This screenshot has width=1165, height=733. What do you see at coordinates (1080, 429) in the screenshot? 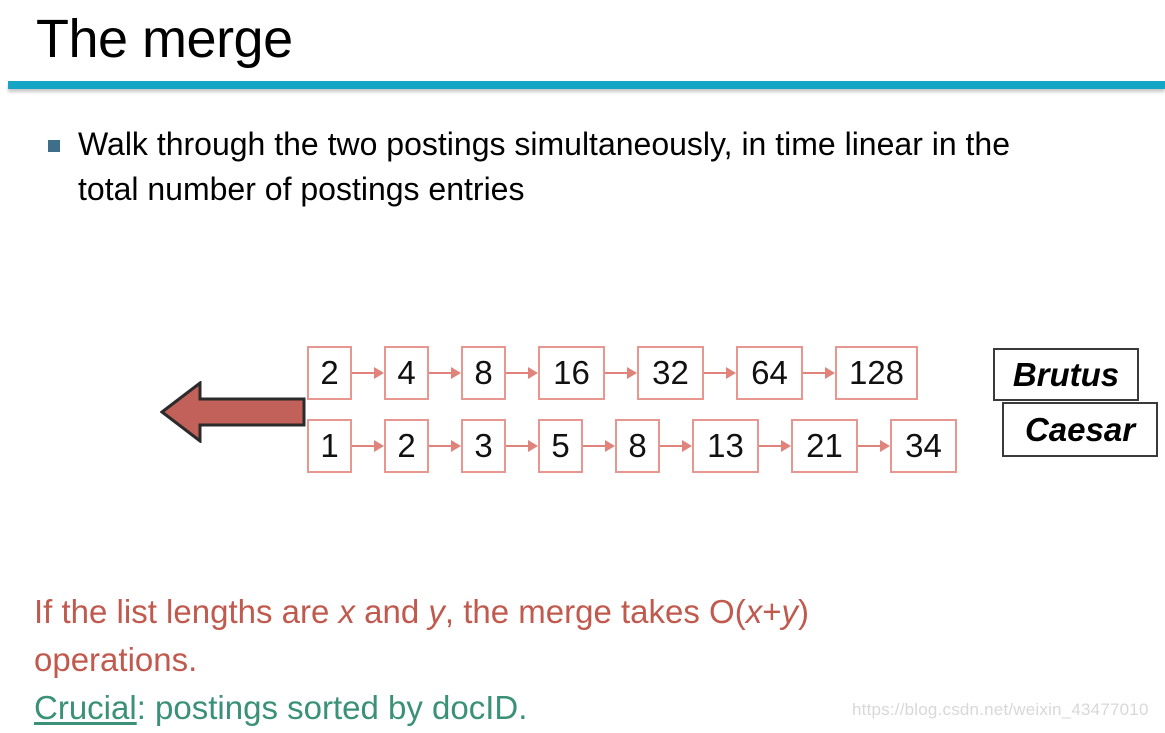
I see `term-label-caesar: Caesar` at bounding box center [1080, 429].